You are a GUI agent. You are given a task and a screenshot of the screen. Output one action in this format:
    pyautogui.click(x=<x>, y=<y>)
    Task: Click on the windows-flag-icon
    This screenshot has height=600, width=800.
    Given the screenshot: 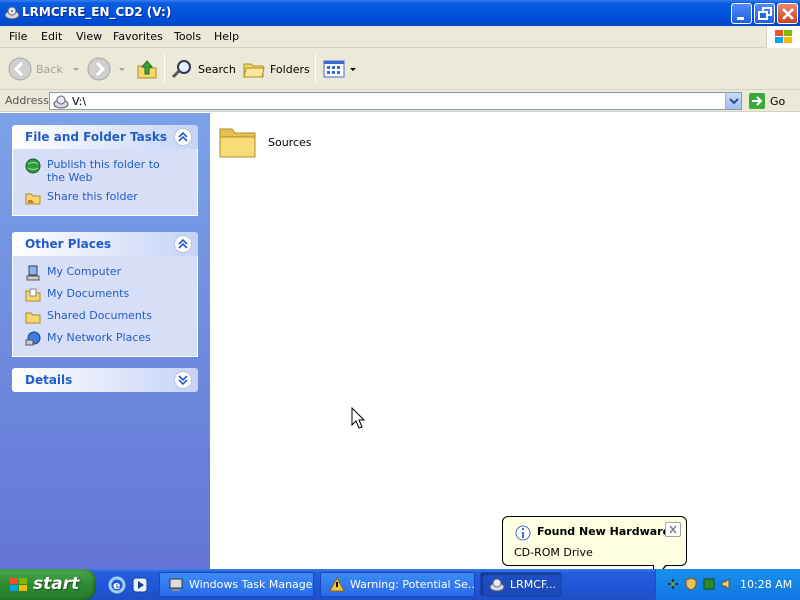 What is the action you would take?
    pyautogui.click(x=18, y=584)
    